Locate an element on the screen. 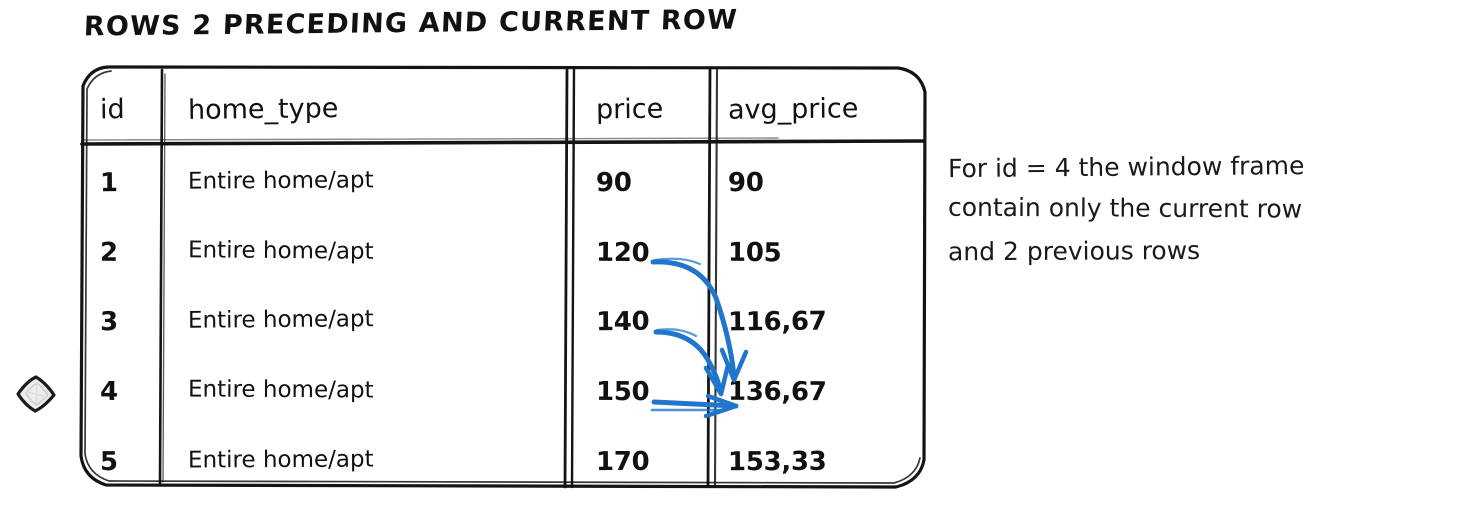 This screenshot has height=521, width=1462. diamond-marker is located at coordinates (36, 394).